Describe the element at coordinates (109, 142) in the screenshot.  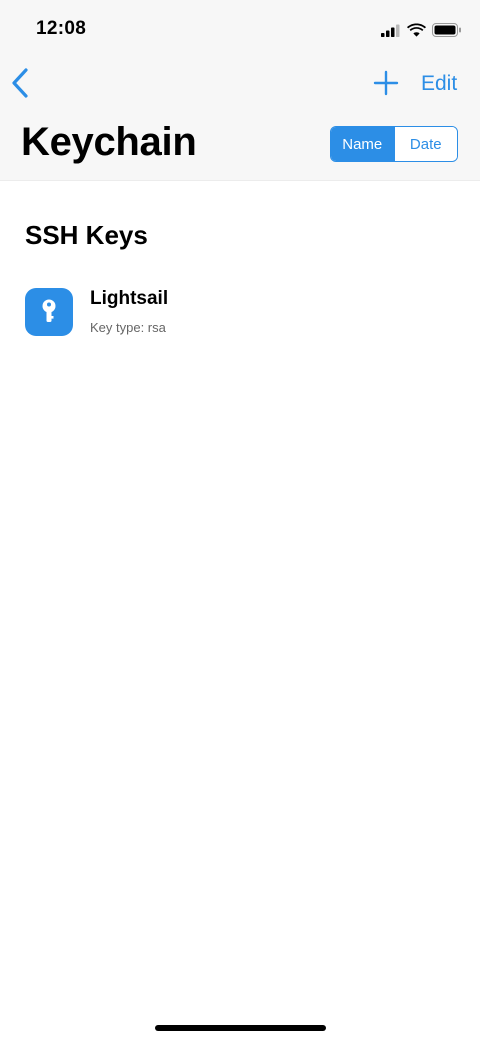
I see `page-title: Keychain` at that location.